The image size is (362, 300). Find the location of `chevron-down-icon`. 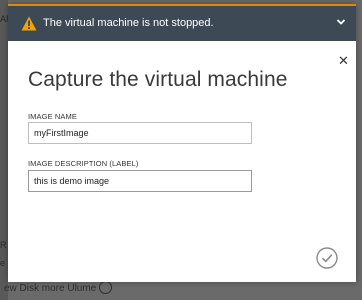

chevron-down-icon is located at coordinates (341, 22).